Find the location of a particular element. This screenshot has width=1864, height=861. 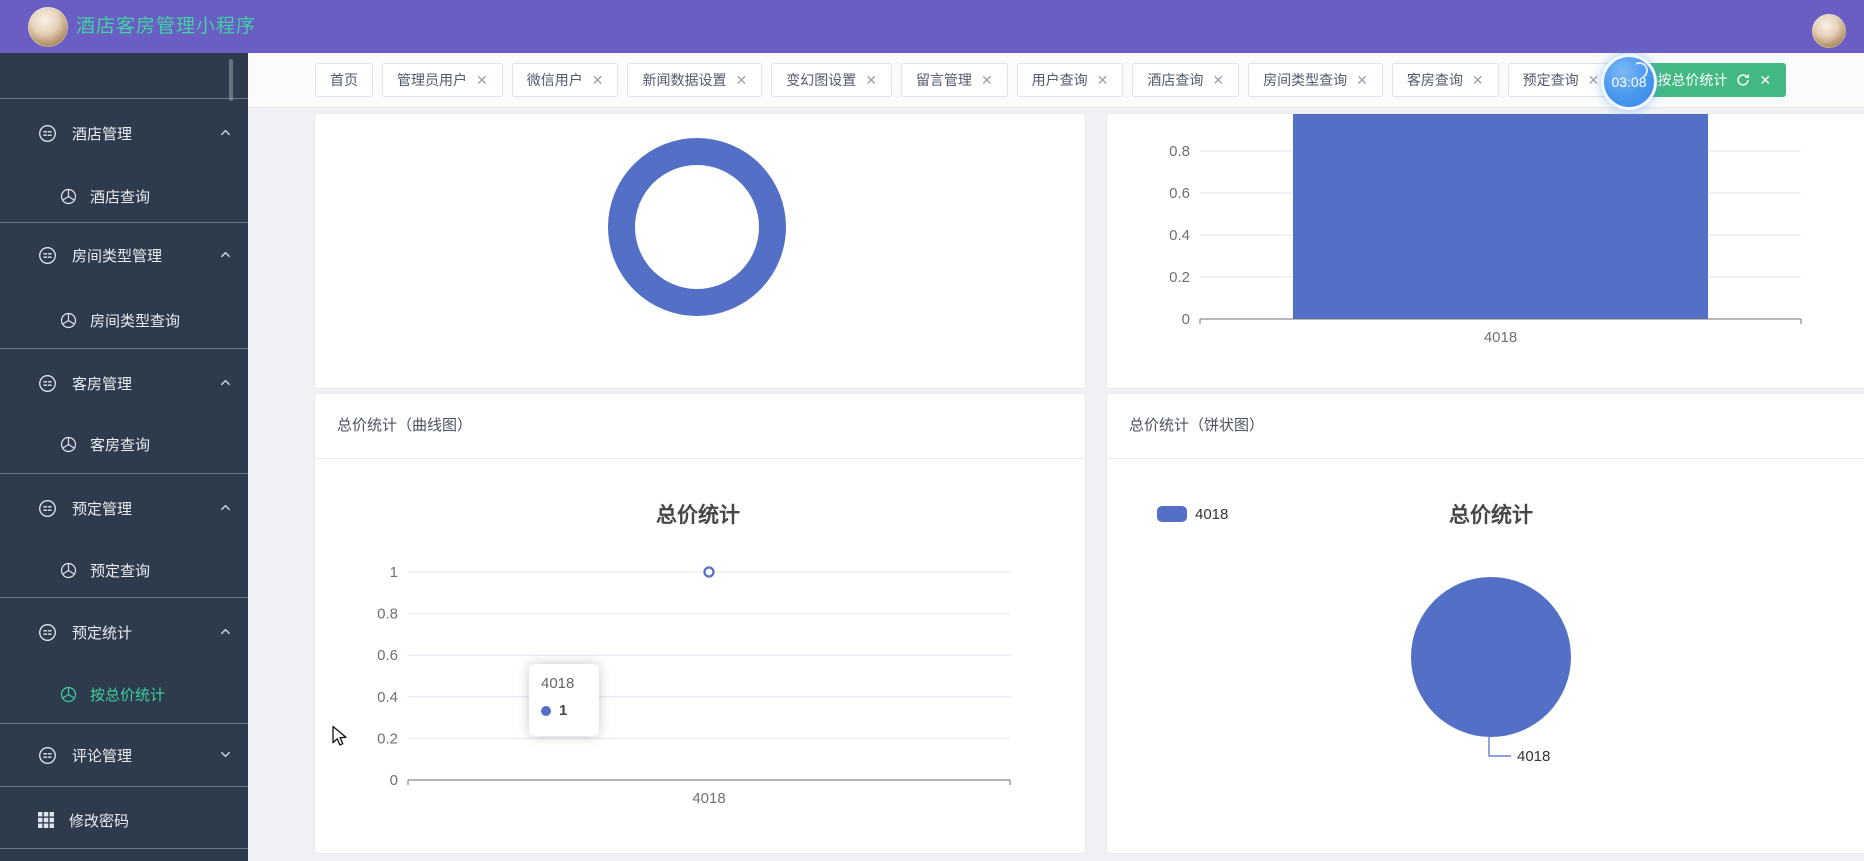

sidebar-item-room-type-query: 房间类型查询 is located at coordinates (124, 320).